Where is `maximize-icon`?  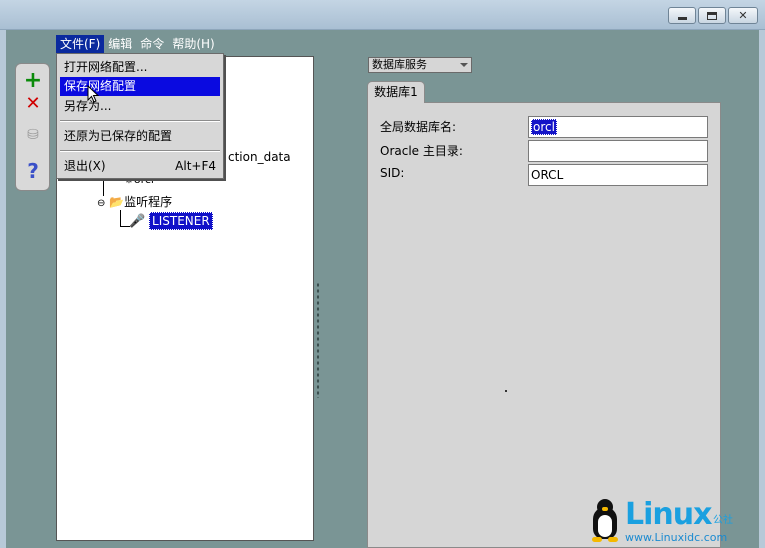
maximize-icon is located at coordinates (712, 15).